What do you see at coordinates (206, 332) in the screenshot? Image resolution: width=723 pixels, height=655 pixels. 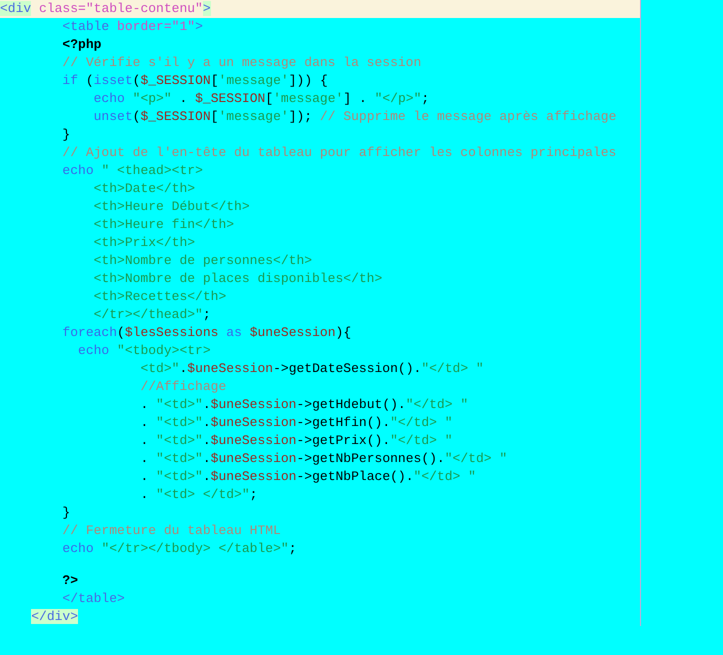 I see `code-line: foreach($lesSessions as $uneSession){` at bounding box center [206, 332].